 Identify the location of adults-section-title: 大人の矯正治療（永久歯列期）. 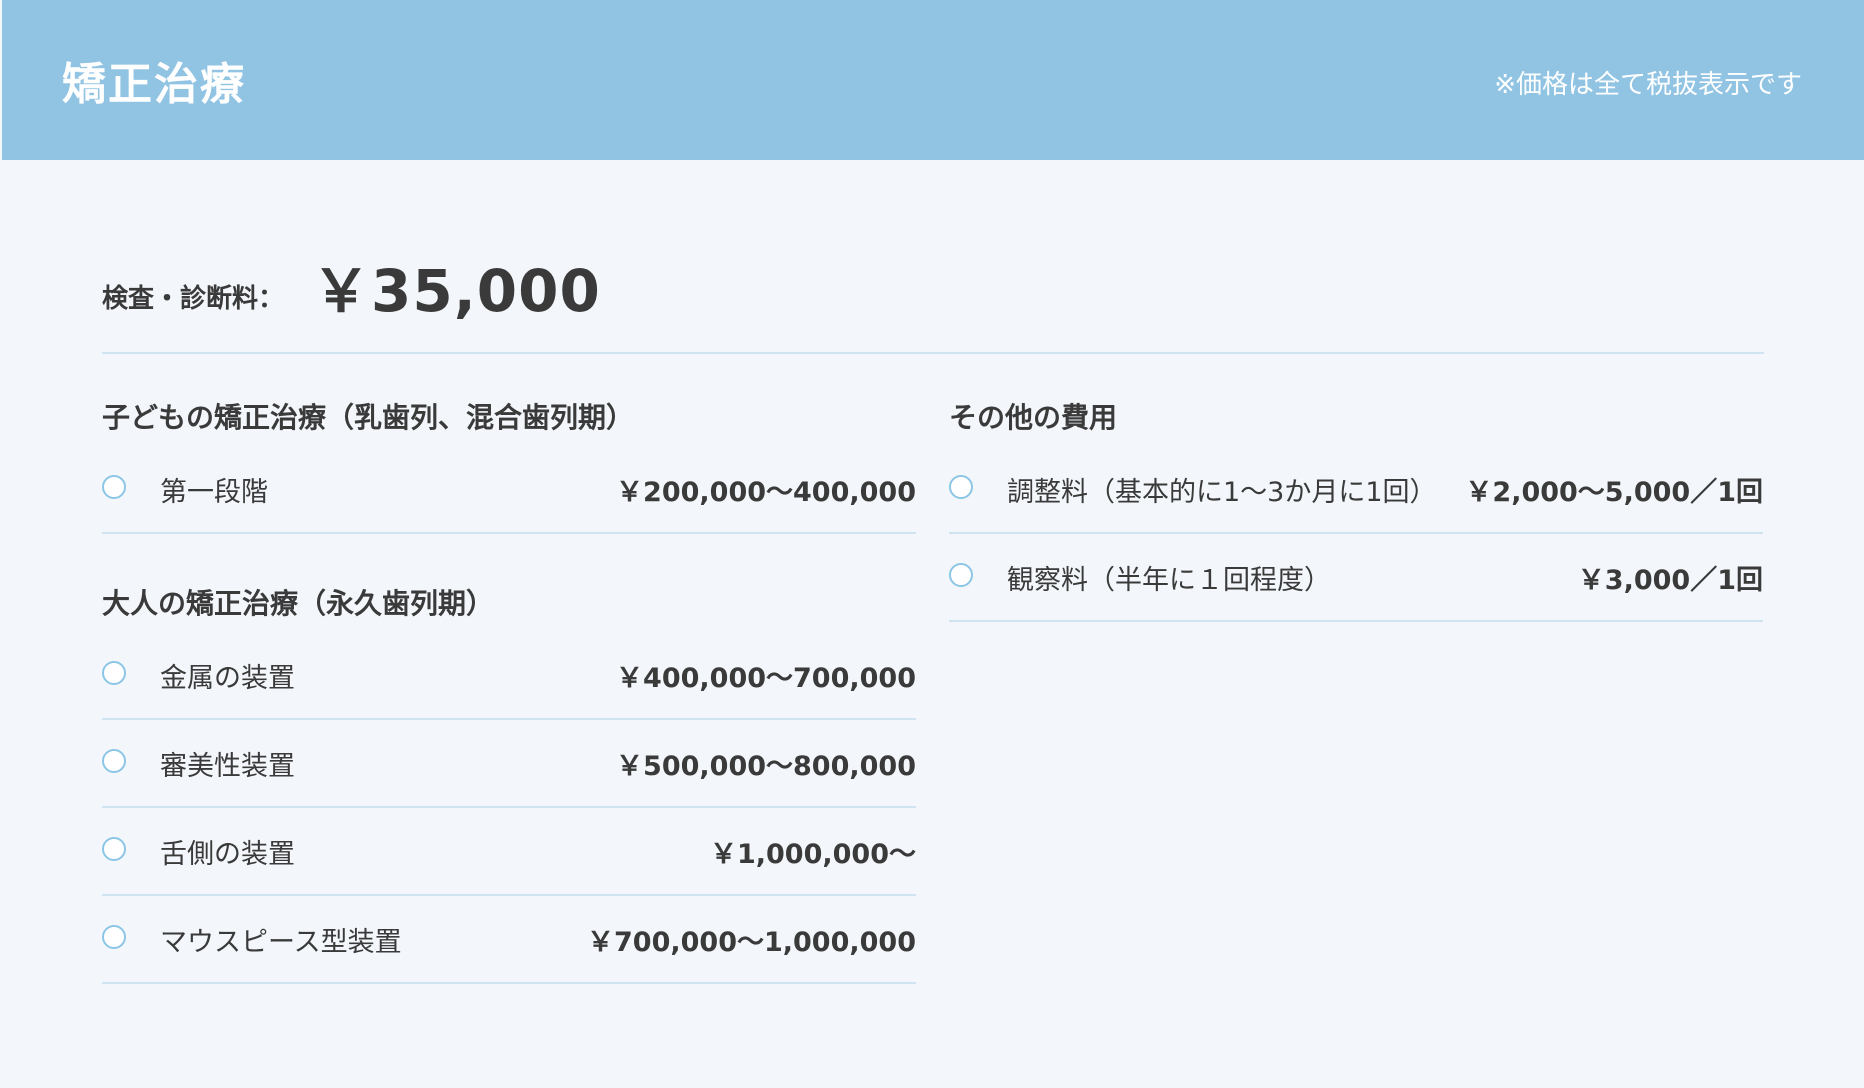
(298, 603).